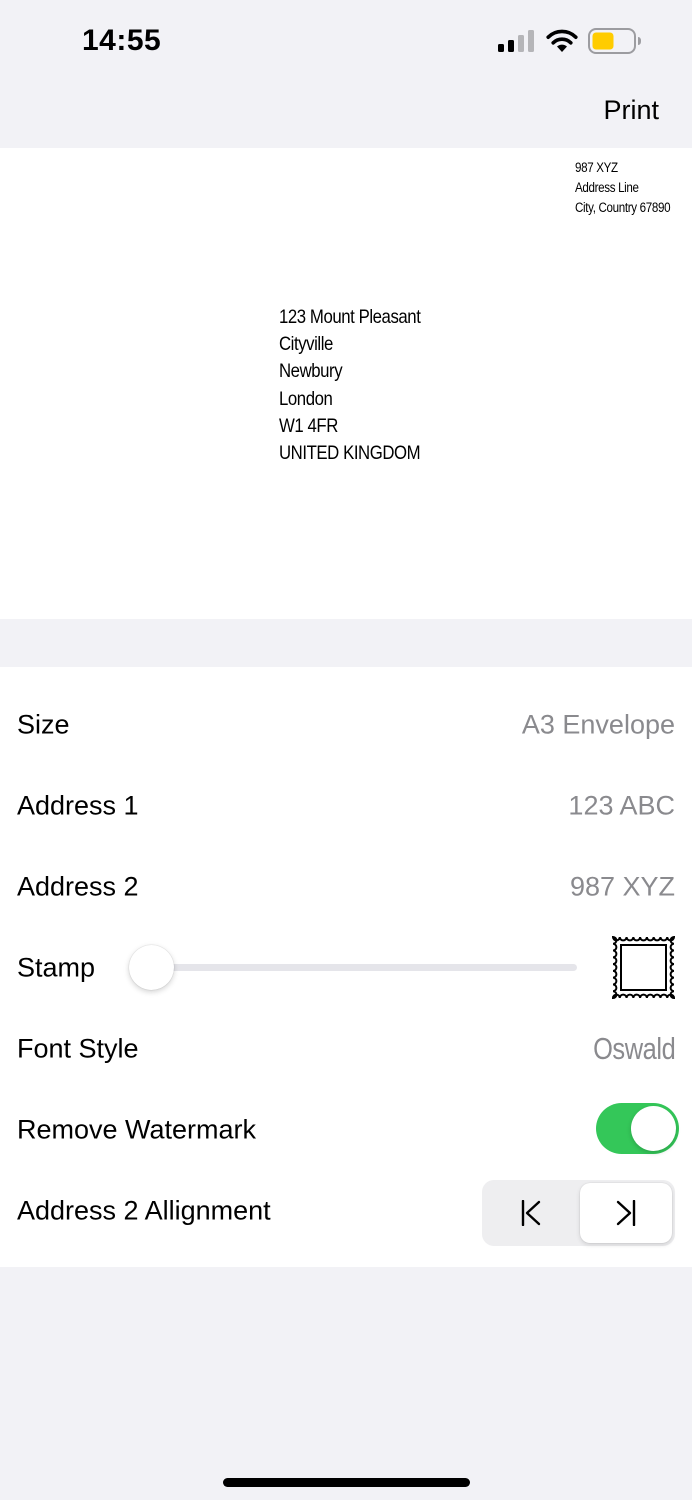  What do you see at coordinates (78, 886) in the screenshot?
I see `address2-label: Address 2` at bounding box center [78, 886].